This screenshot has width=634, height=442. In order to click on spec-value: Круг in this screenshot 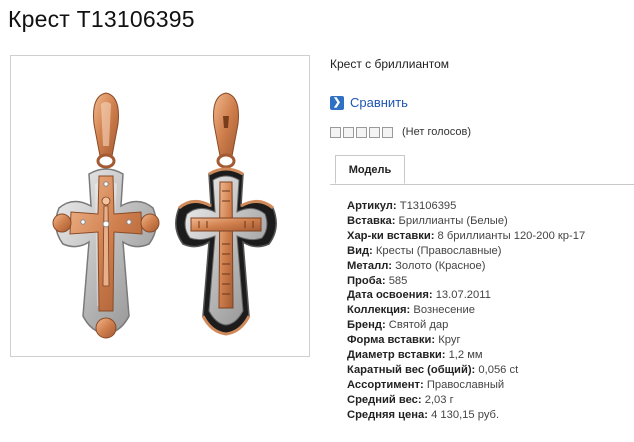, I will do `click(449, 340)`.